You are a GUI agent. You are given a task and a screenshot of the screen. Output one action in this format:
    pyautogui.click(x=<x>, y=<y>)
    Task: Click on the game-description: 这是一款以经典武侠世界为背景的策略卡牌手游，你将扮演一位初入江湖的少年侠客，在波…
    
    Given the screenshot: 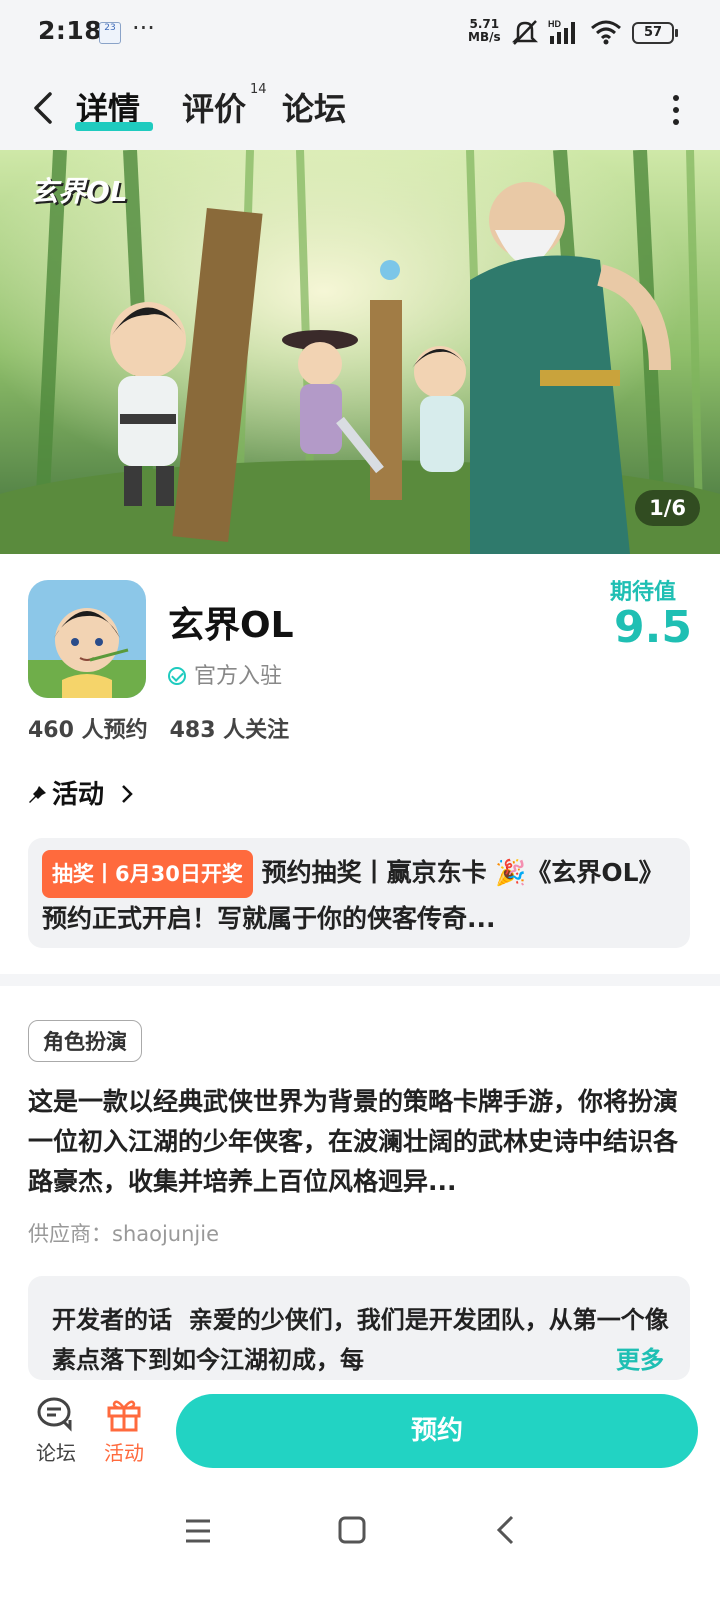 What is the action you would take?
    pyautogui.click(x=360, y=1142)
    